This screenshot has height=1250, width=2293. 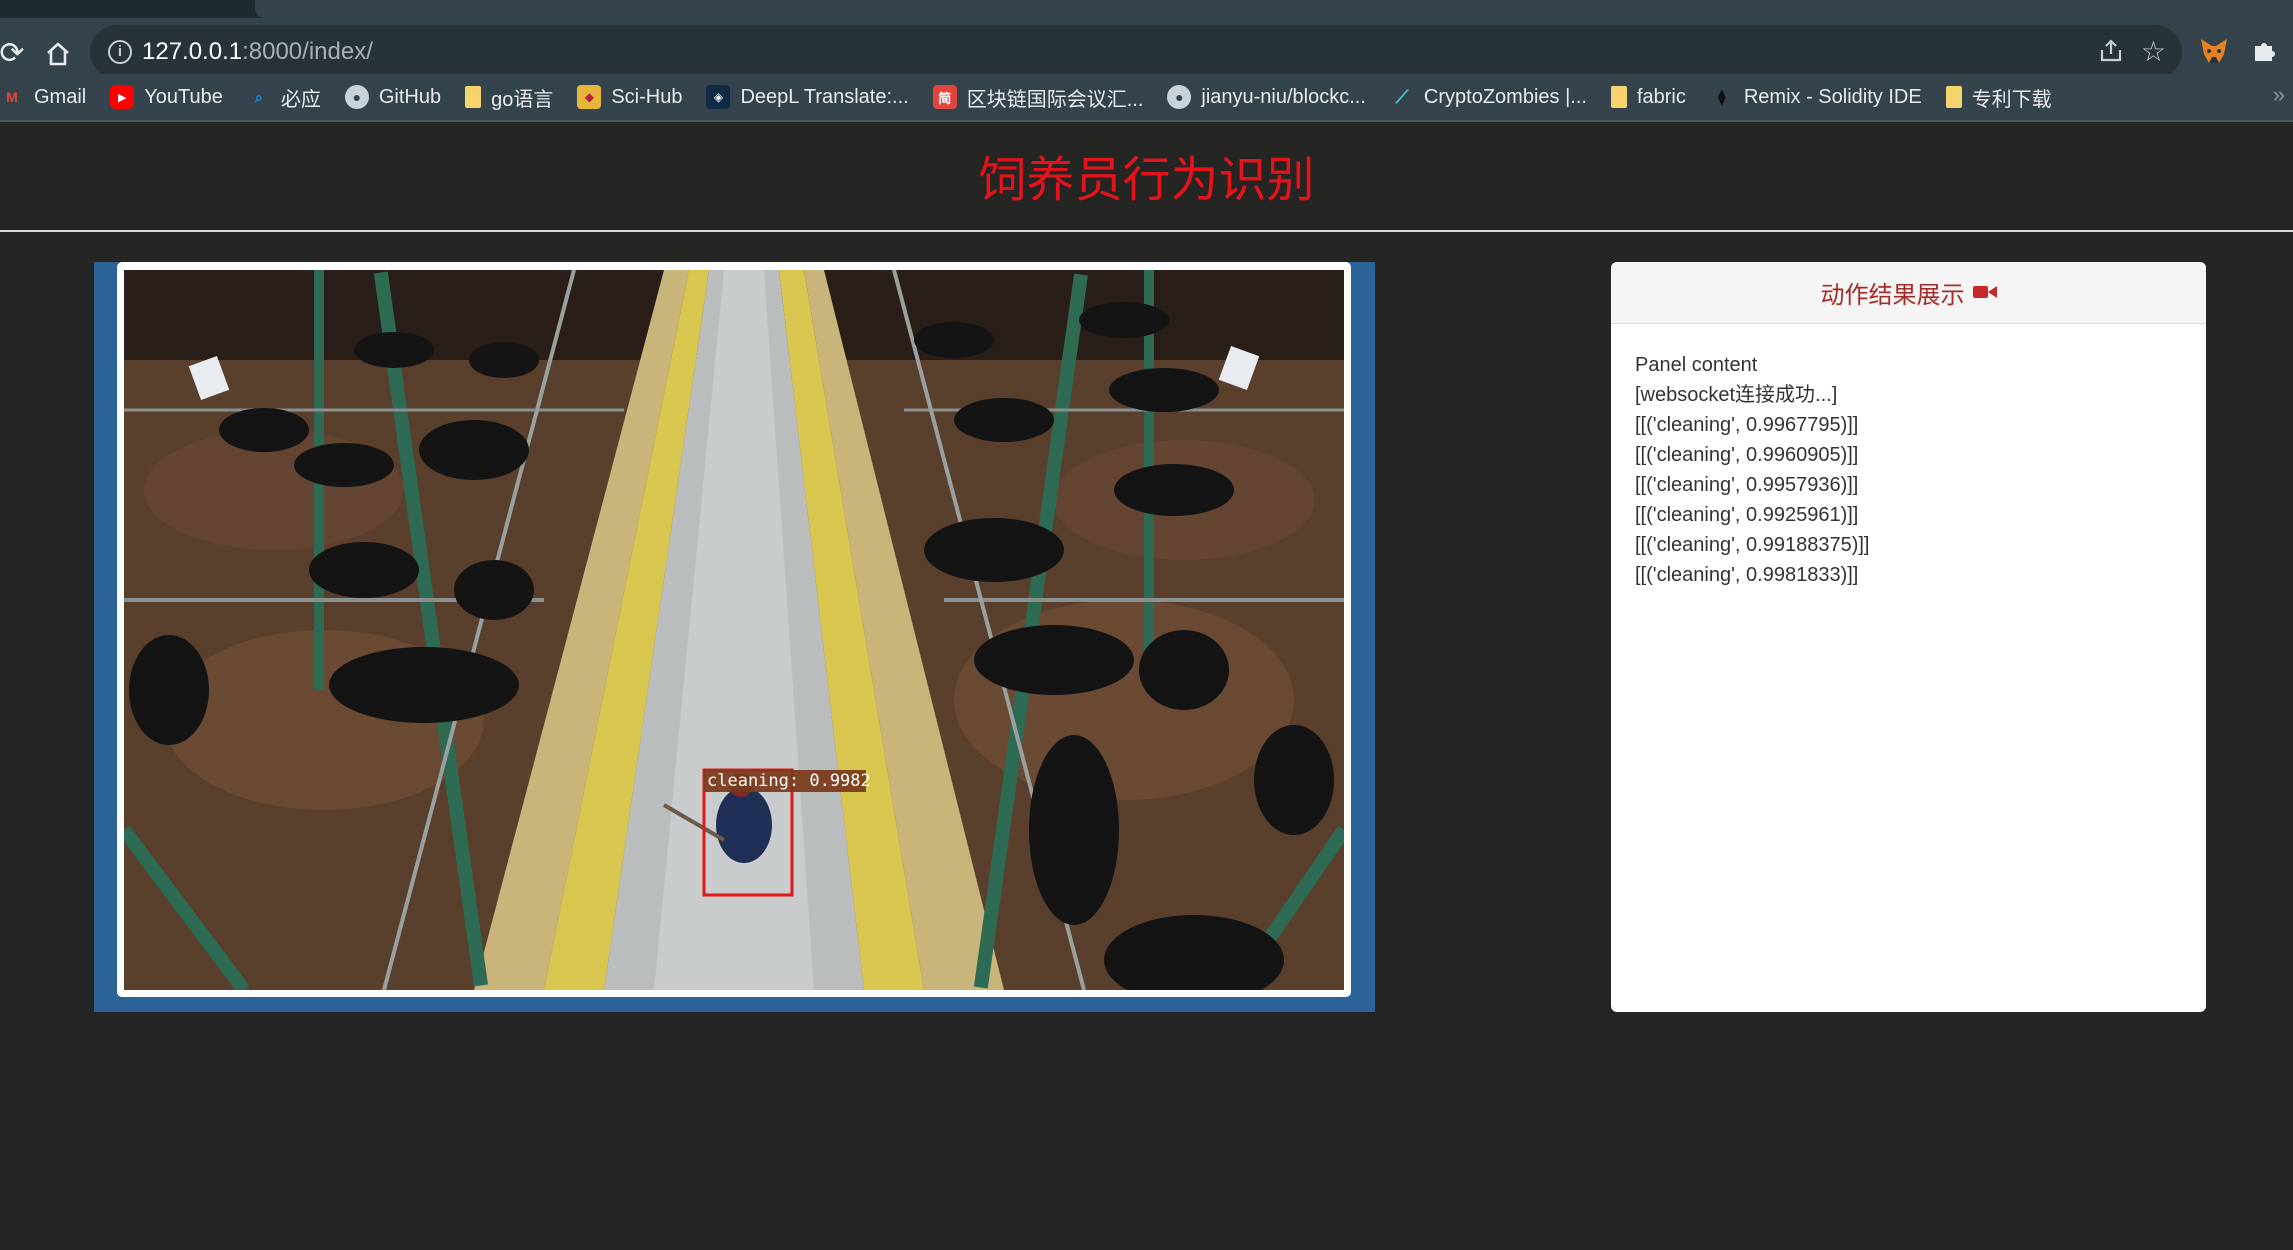 What do you see at coordinates (2265, 51) in the screenshot?
I see `extensions-puzzle-icon` at bounding box center [2265, 51].